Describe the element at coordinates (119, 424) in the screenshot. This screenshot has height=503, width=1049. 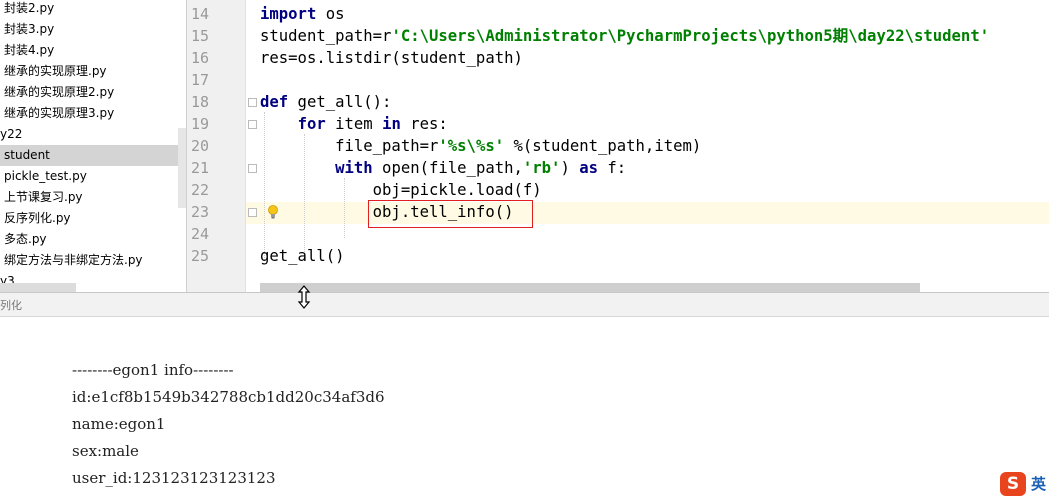
I see `output-line: name:egon1` at that location.